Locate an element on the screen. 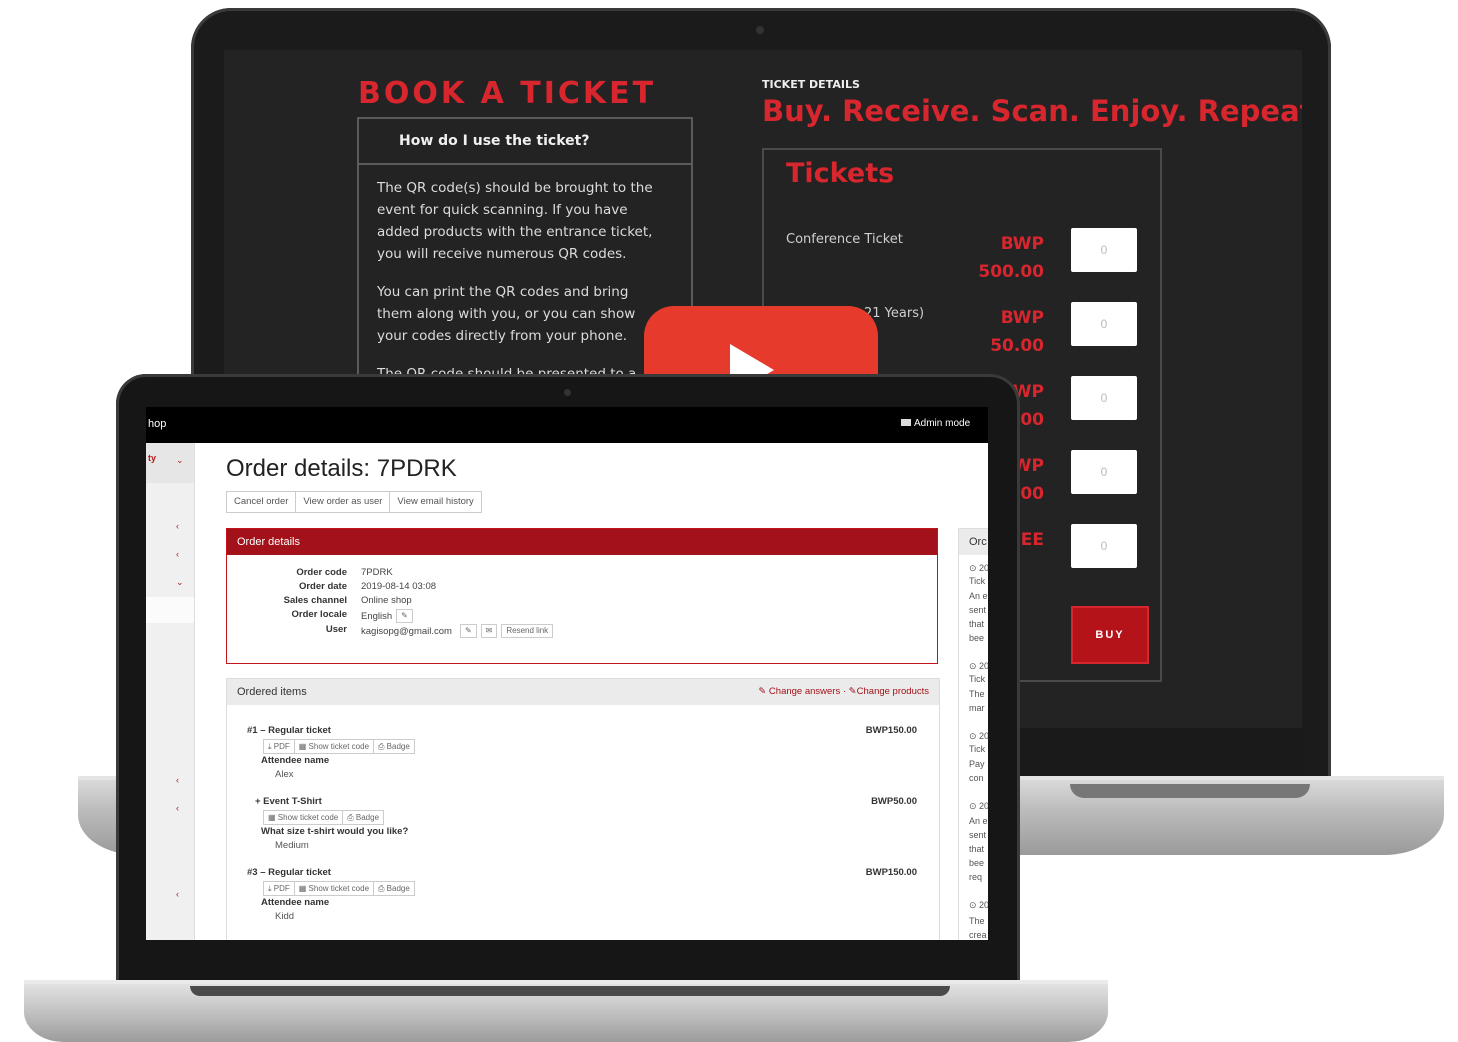 This screenshot has height=1042, width=1458. id-card-icon is located at coordinates (906, 422).